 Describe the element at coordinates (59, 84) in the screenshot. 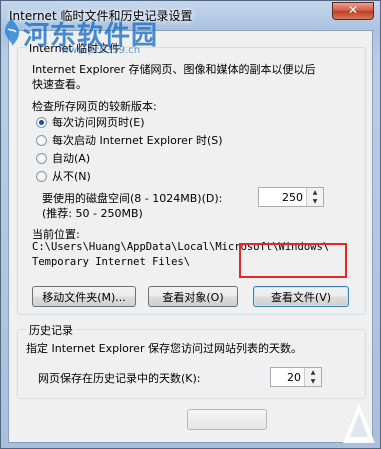

I see `temp-files-description-line2: 快速查看。` at that location.